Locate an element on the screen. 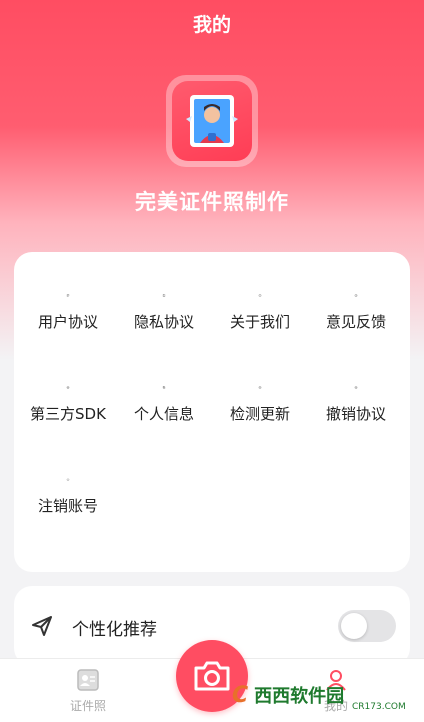 Image resolution: width=424 pixels, height=722 pixels. watermark: C 西西软件园 CR173.COM is located at coordinates (328, 695).